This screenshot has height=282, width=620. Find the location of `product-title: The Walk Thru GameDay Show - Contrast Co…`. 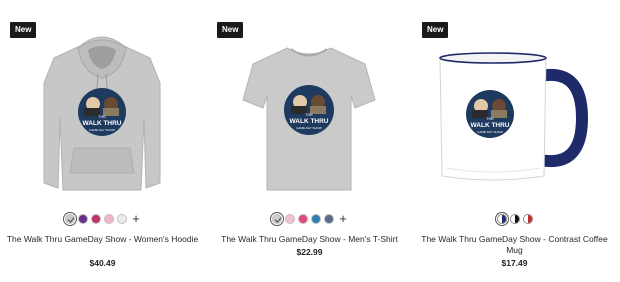

product-title: The Walk Thru GameDay Show - Contrast Co… is located at coordinates (514, 245).